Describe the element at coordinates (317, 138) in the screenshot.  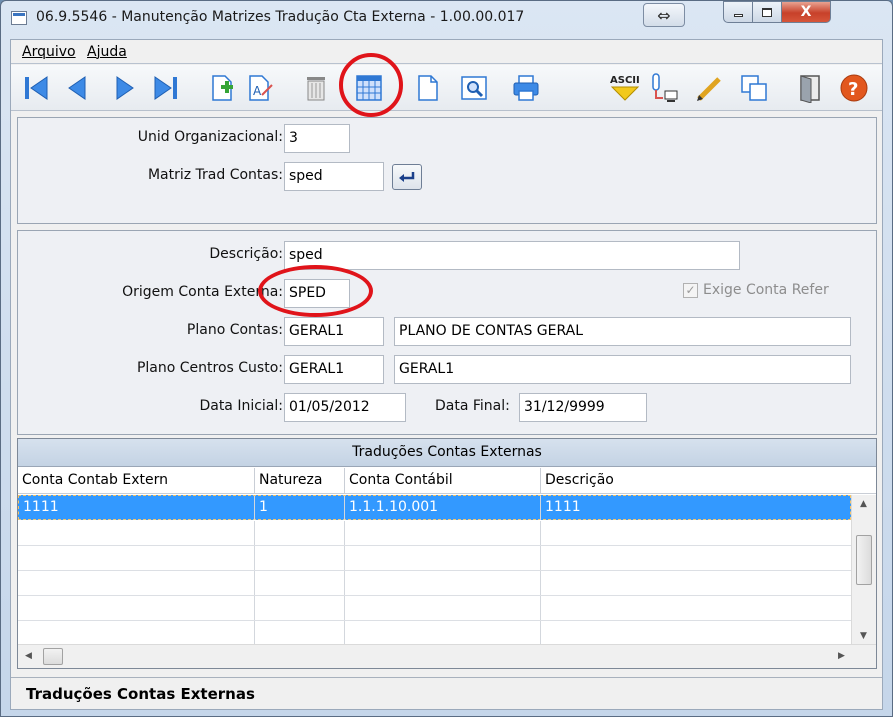
I see `unid-org-field: 3` at that location.